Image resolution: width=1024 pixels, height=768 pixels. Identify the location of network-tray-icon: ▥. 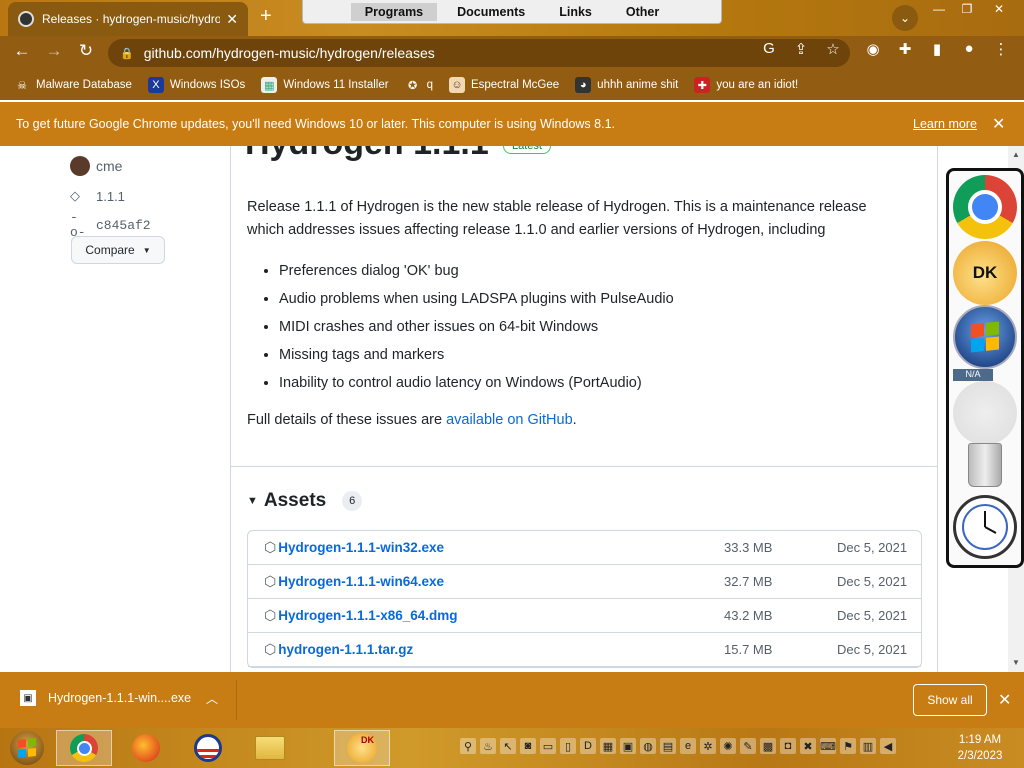
(868, 746).